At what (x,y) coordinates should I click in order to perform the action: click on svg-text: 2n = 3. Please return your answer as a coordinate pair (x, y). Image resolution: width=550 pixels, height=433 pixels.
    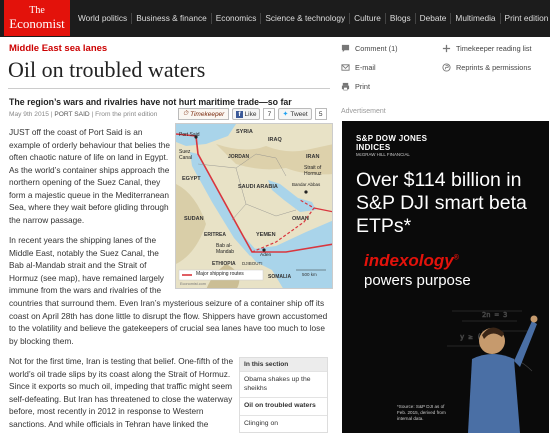
    Looking at the image, I should click on (494, 315).